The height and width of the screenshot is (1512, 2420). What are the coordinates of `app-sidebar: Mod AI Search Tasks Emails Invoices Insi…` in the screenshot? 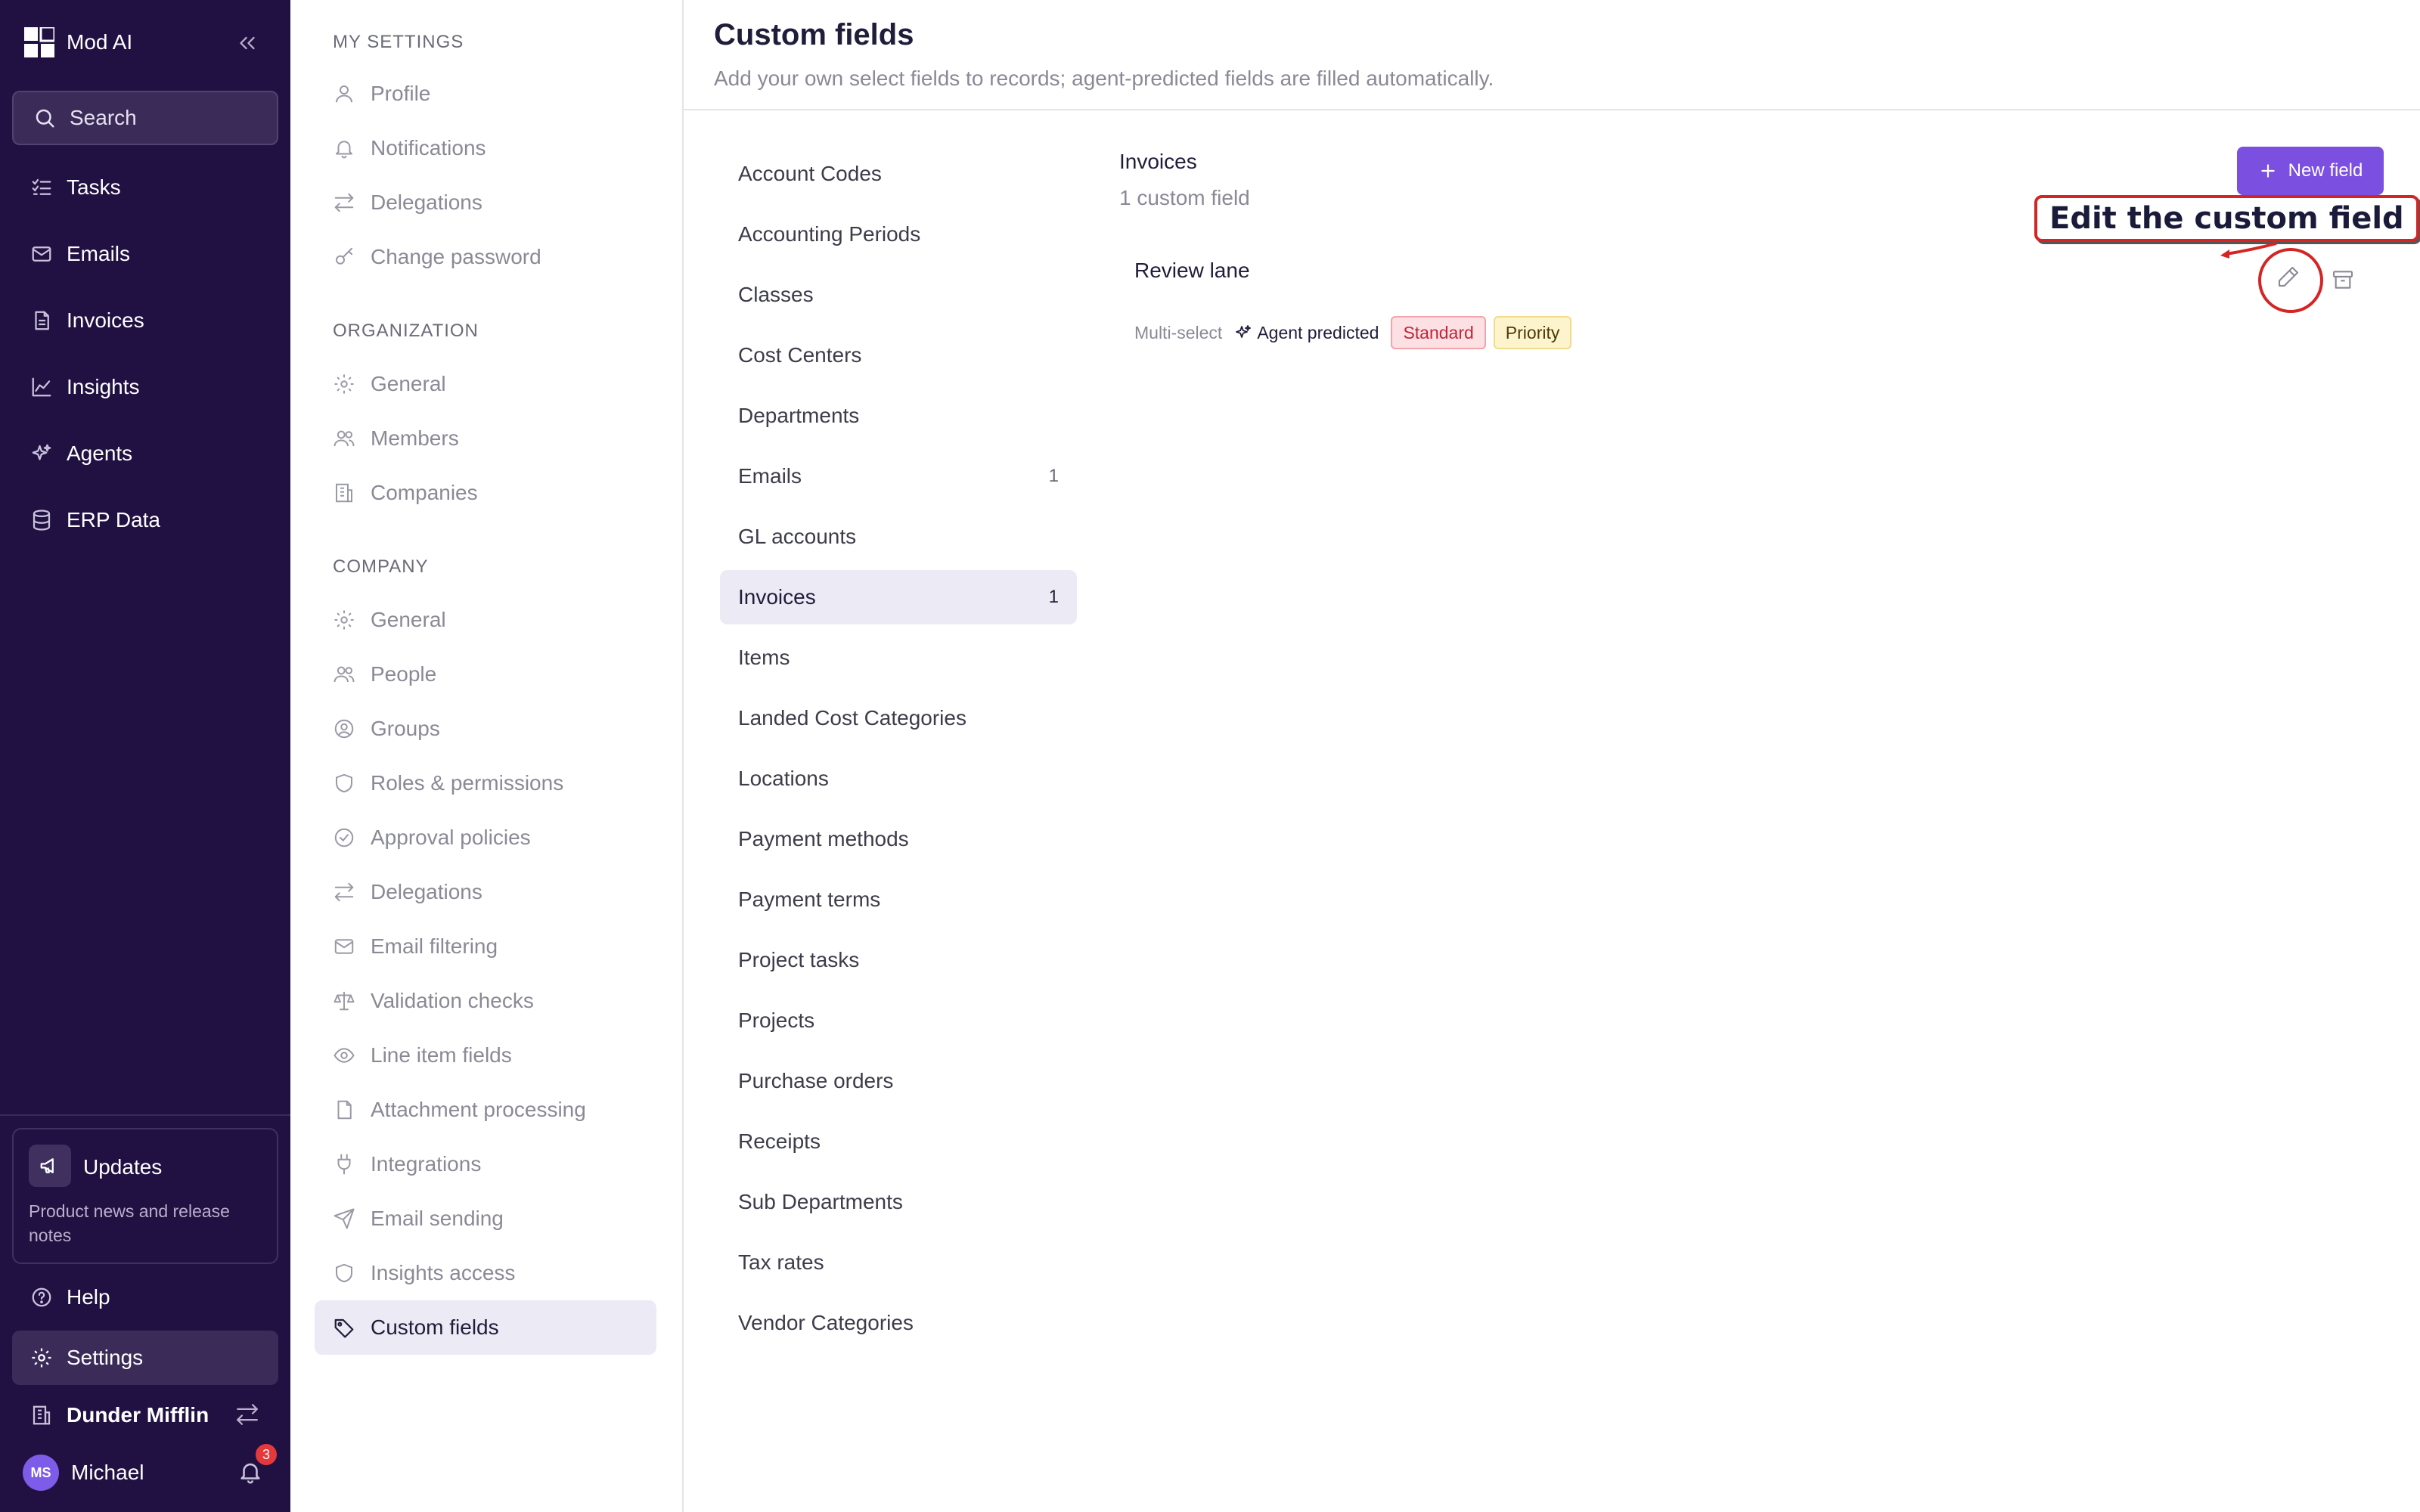 It's located at (145, 756).